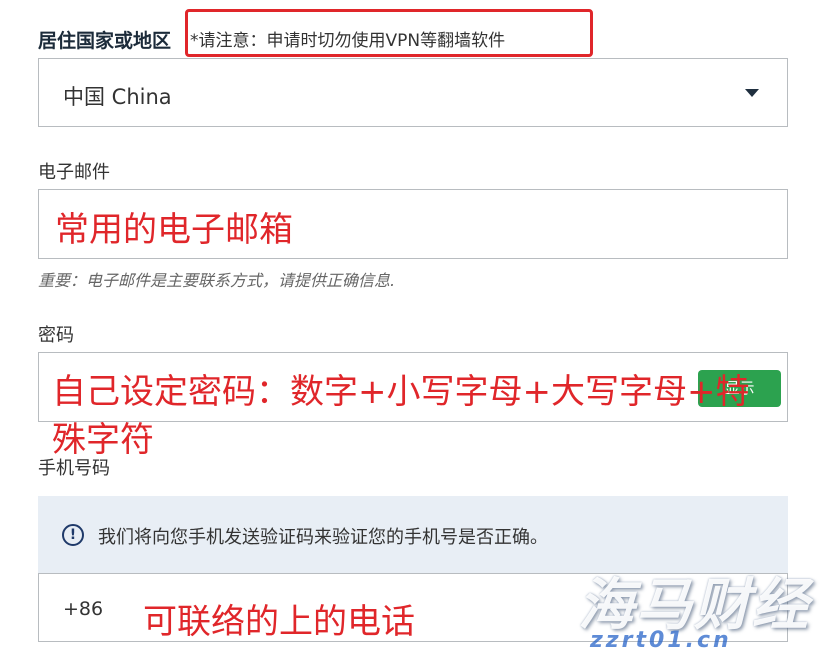  What do you see at coordinates (117, 97) in the screenshot?
I see `country-selected-value: 中国 China` at bounding box center [117, 97].